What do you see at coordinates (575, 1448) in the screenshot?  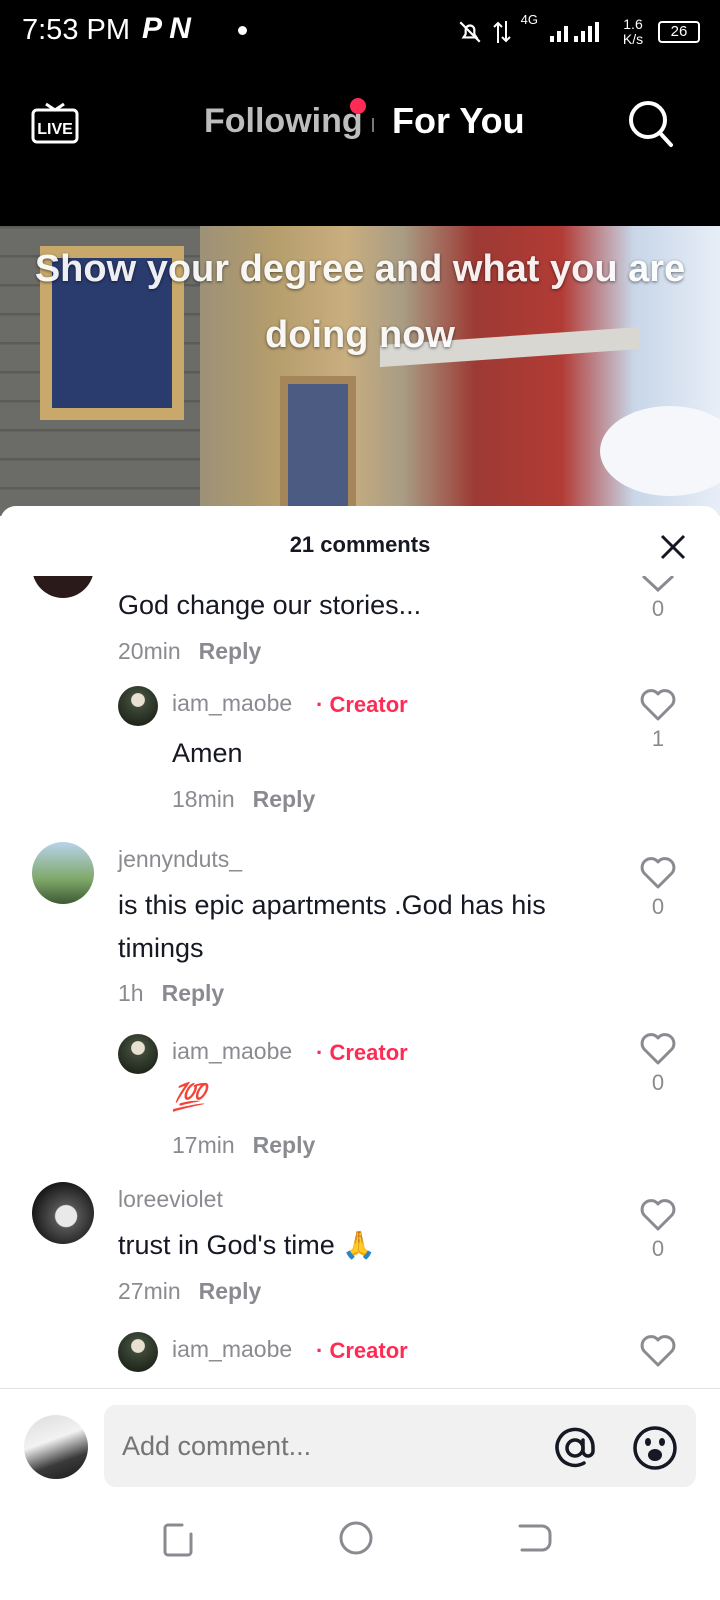 I see `mention-at-icon` at bounding box center [575, 1448].